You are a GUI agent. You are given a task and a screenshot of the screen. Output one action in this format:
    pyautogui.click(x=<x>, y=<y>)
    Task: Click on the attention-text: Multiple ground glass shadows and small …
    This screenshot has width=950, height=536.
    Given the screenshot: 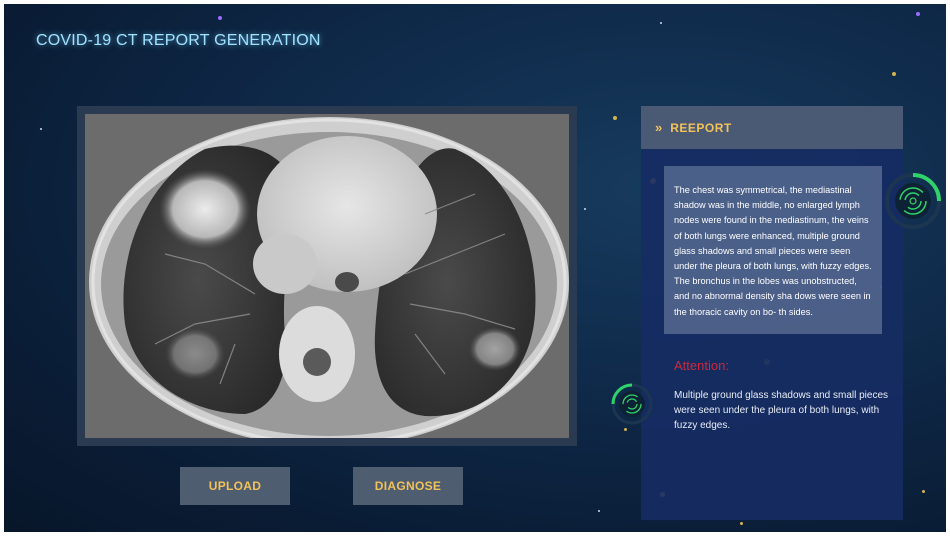 What is the action you would take?
    pyautogui.click(x=781, y=410)
    